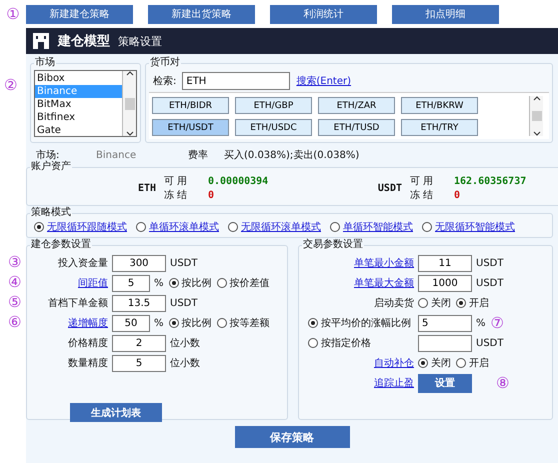  Describe the element at coordinates (439, 105) in the screenshot. I see `pair-button: ETH/BKRW` at that location.